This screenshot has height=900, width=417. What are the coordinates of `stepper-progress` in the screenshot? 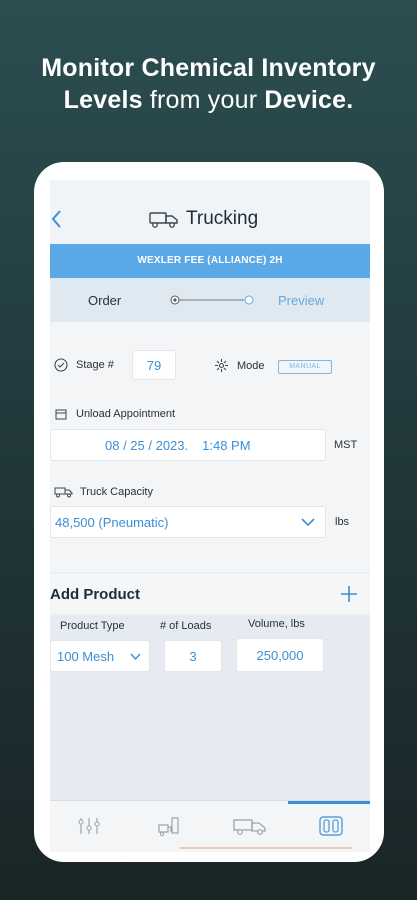 It's located at (212, 300).